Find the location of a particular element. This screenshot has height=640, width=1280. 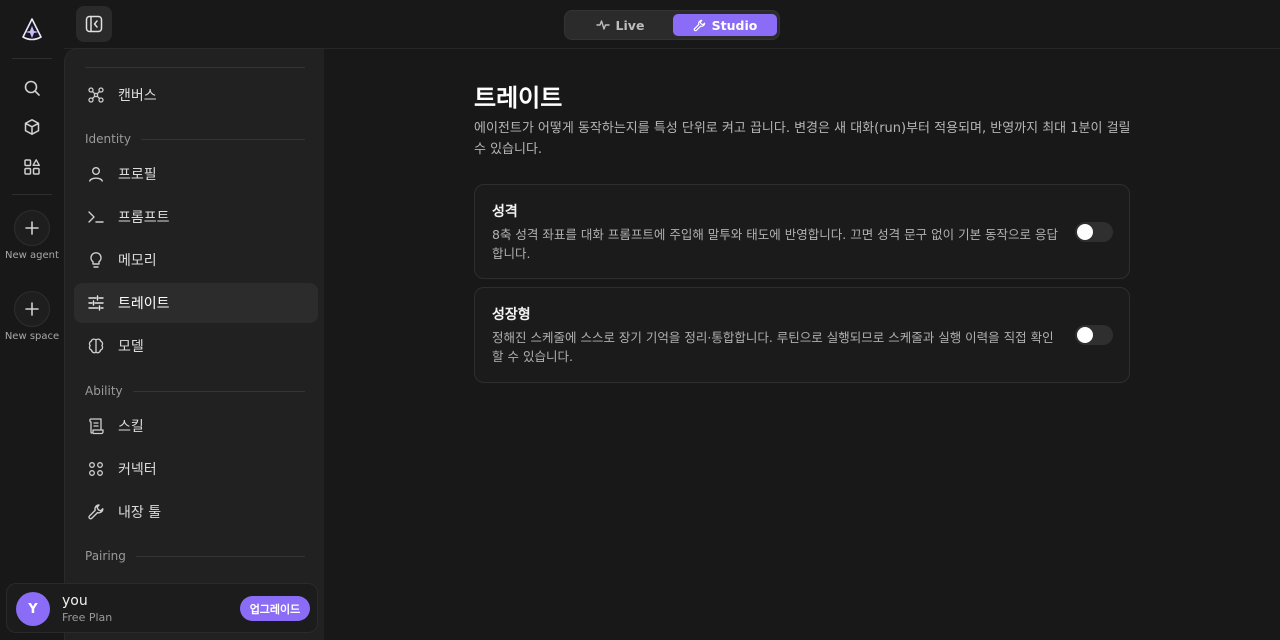

sidebar-divider is located at coordinates (195, 67).